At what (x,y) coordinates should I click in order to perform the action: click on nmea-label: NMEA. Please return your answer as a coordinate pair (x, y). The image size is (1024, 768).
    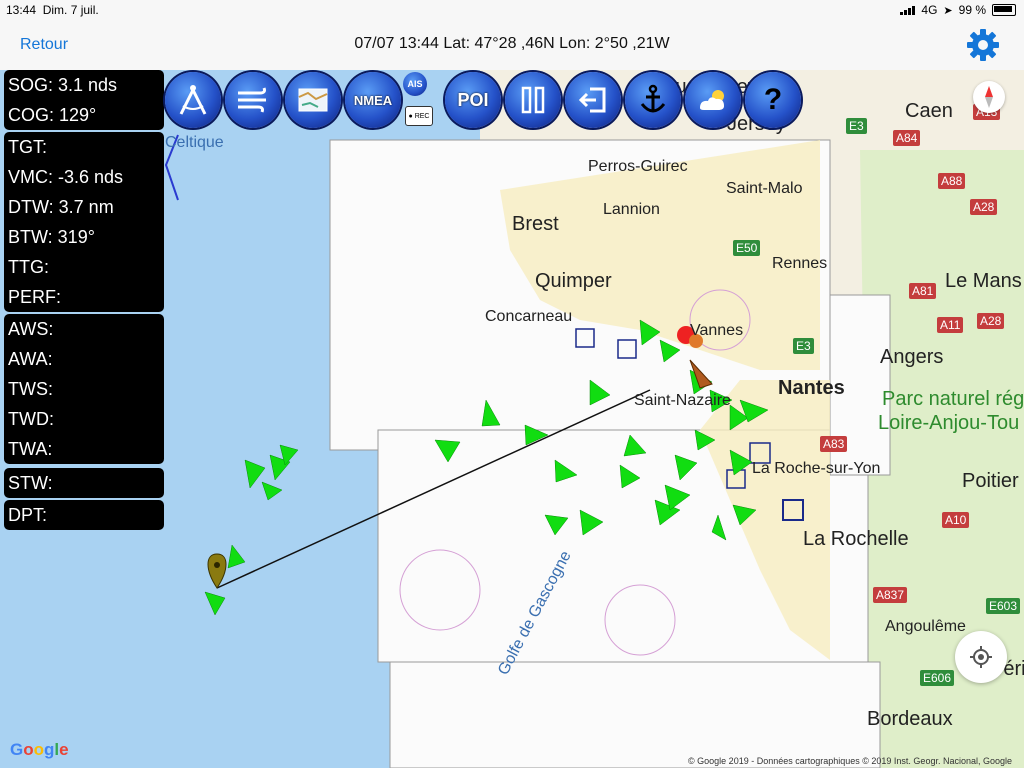
    Looking at the image, I should click on (373, 100).